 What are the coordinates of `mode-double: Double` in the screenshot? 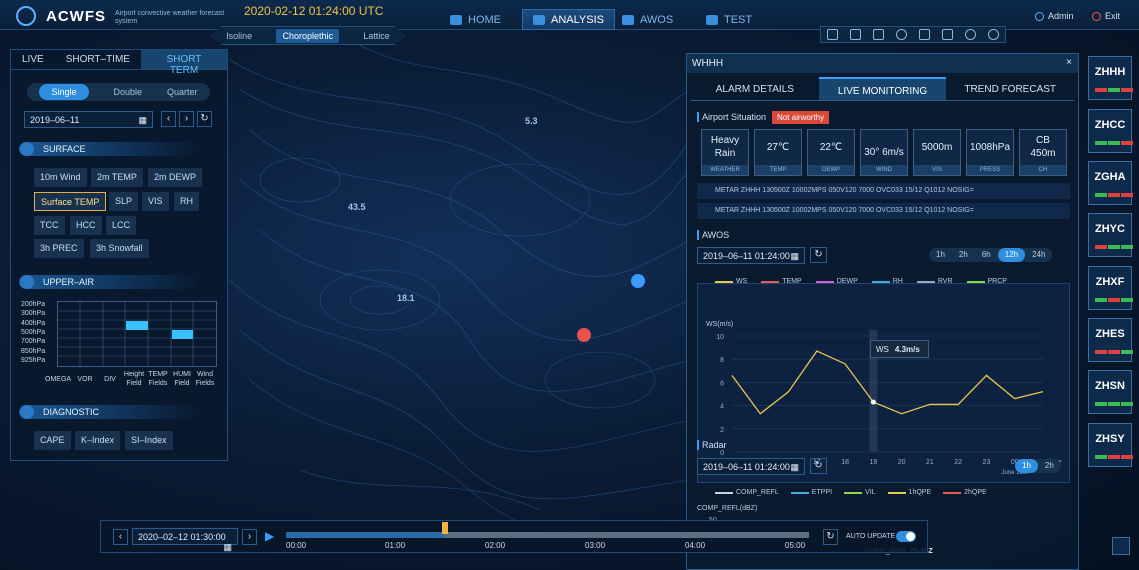 It's located at (127, 92).